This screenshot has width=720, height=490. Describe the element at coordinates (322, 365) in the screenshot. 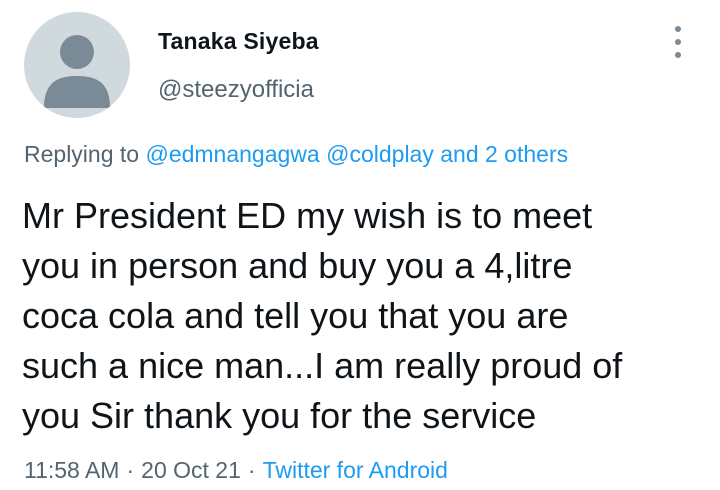

I see `tweet-text-line: such a nice man...I am really proud of` at that location.